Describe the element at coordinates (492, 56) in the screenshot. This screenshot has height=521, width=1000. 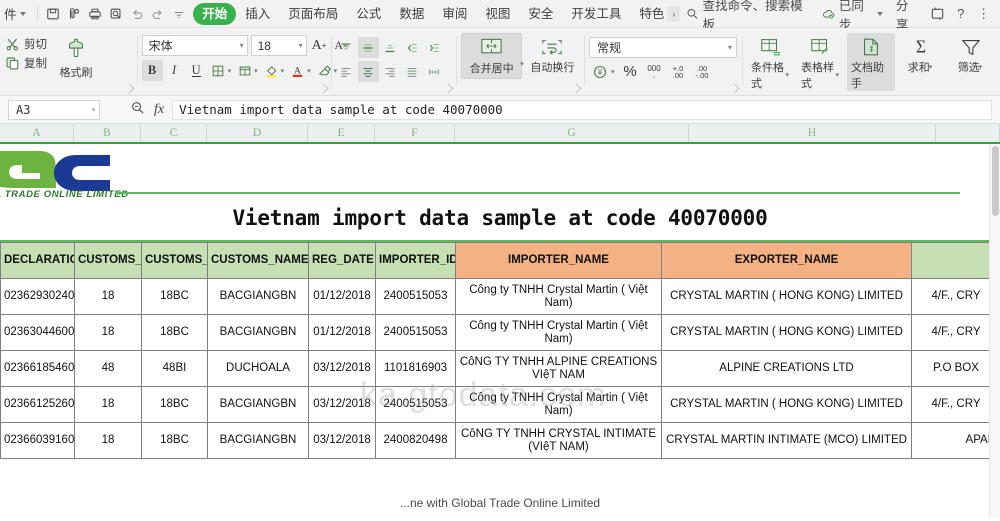
I see `merge-center-button: 合并居中` at that location.